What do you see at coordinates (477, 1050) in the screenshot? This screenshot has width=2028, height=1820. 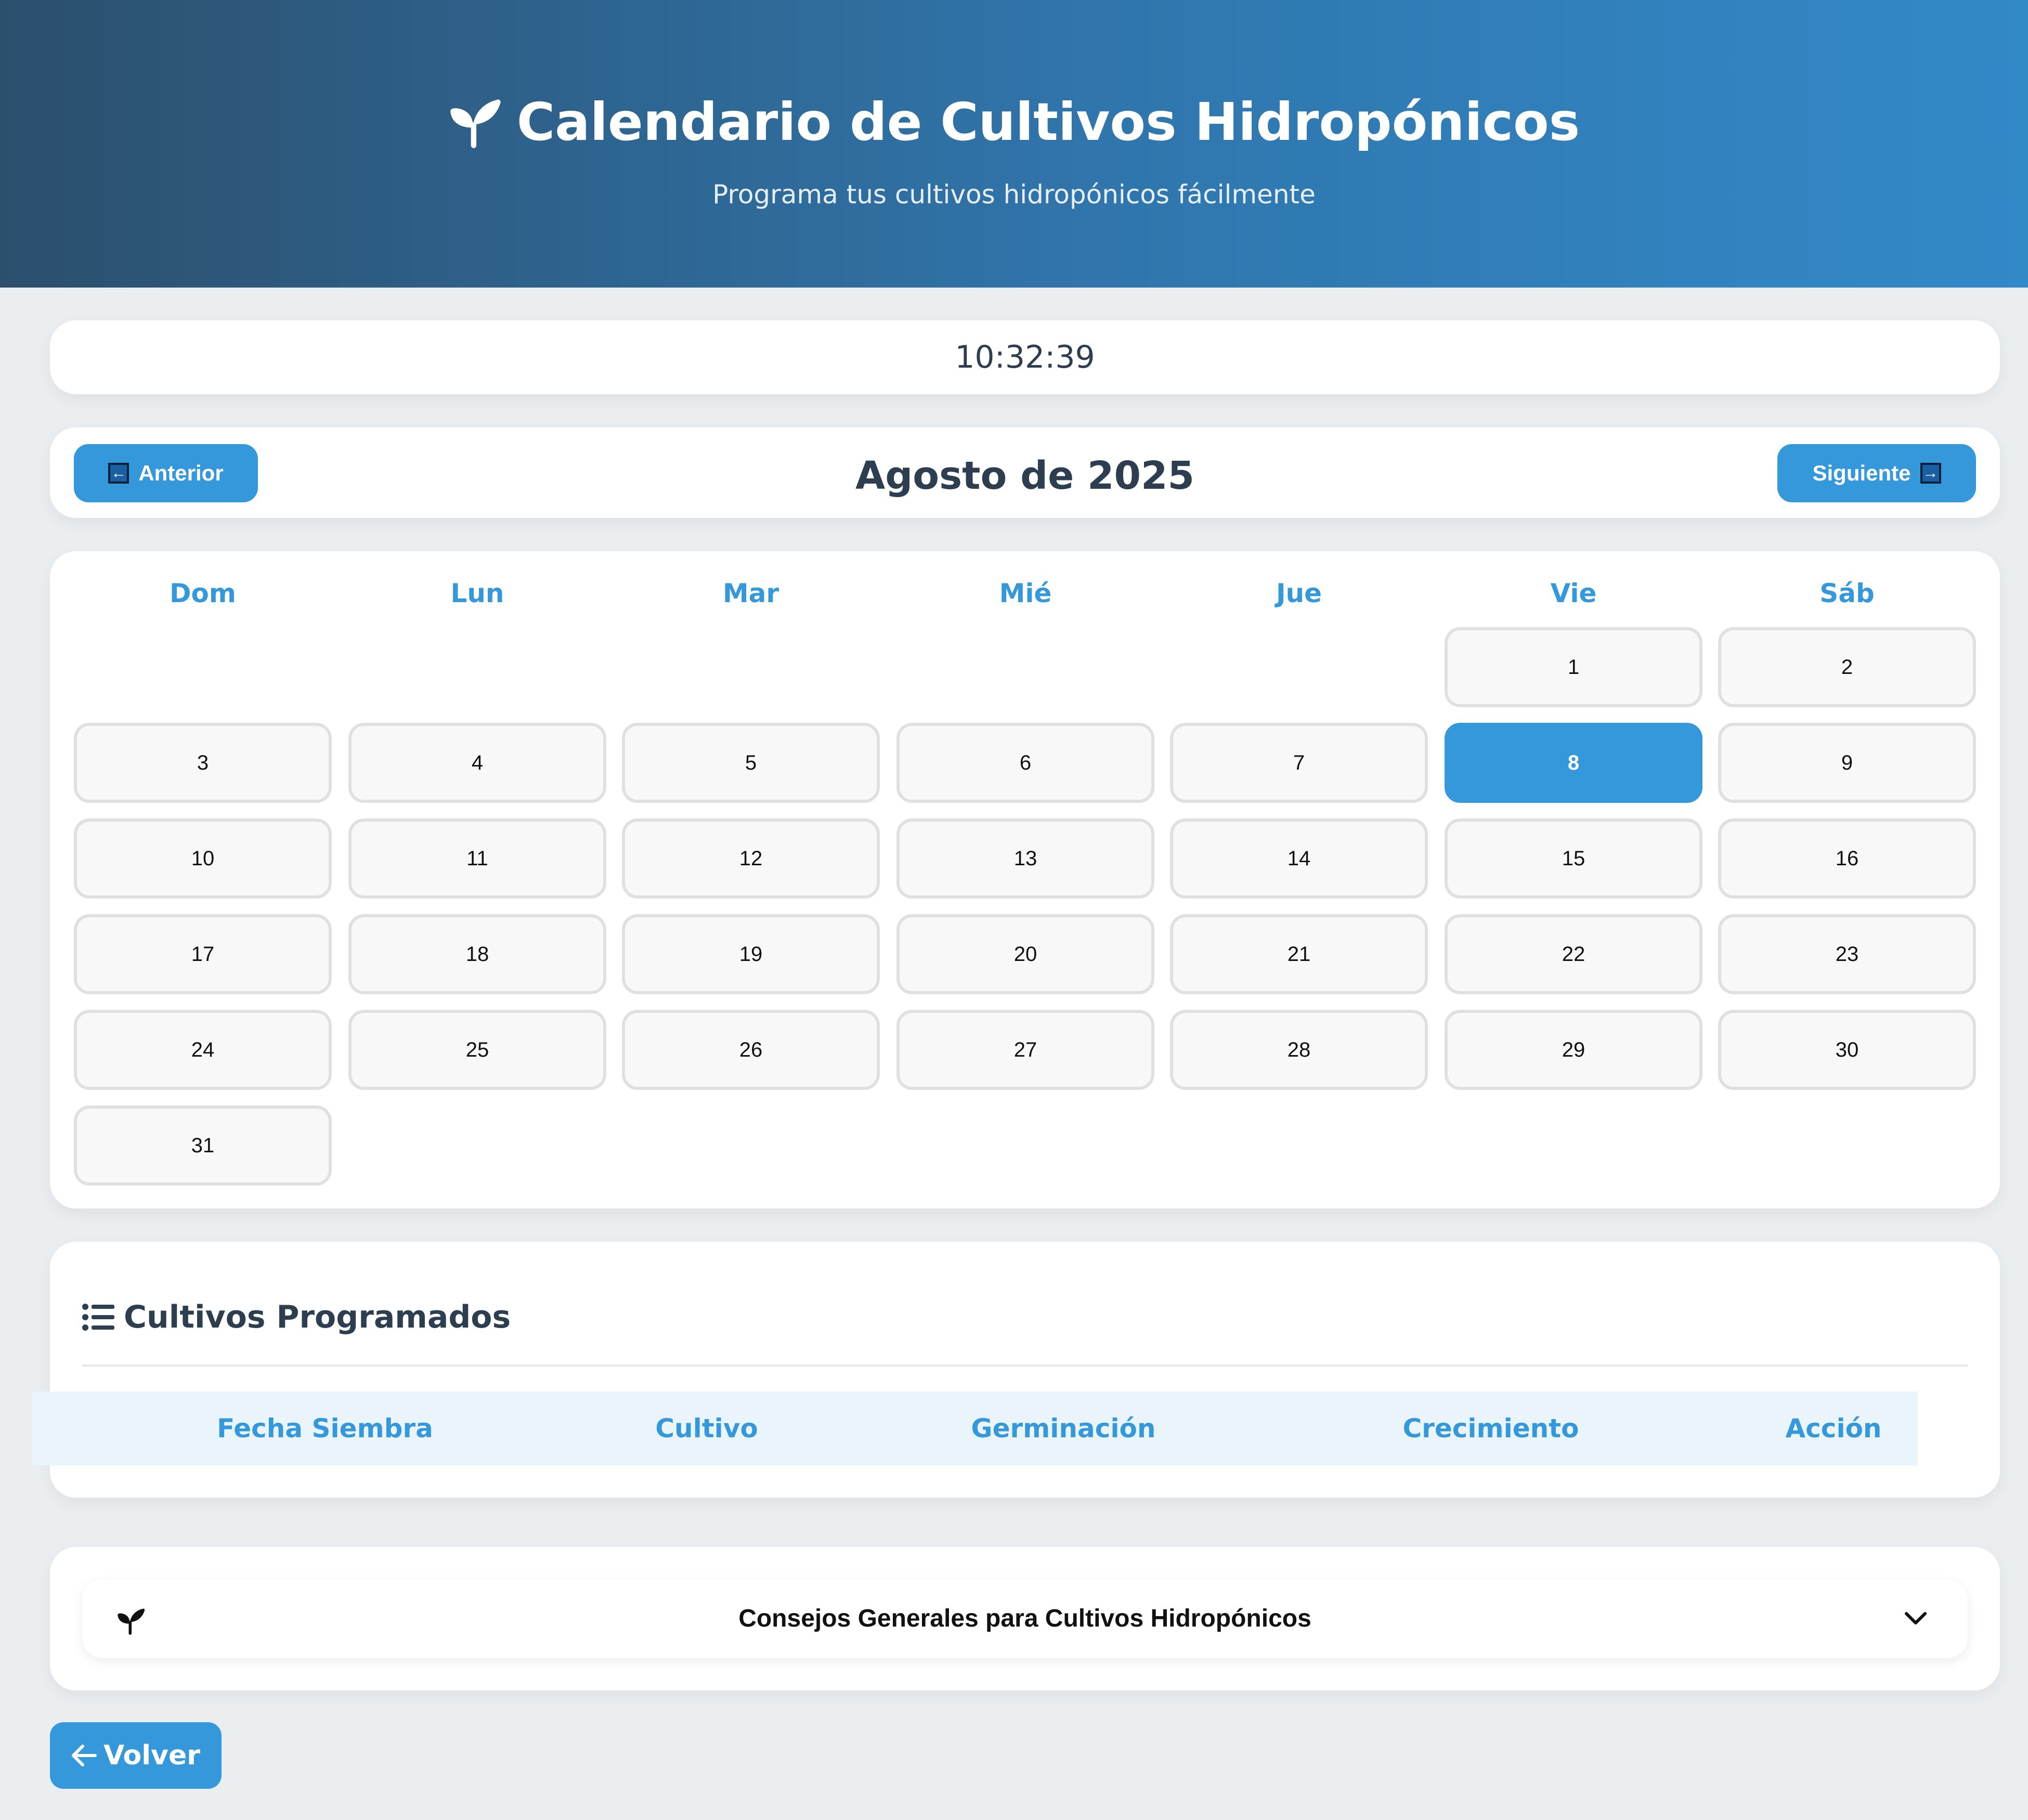 I see `calendar-day: 25` at bounding box center [477, 1050].